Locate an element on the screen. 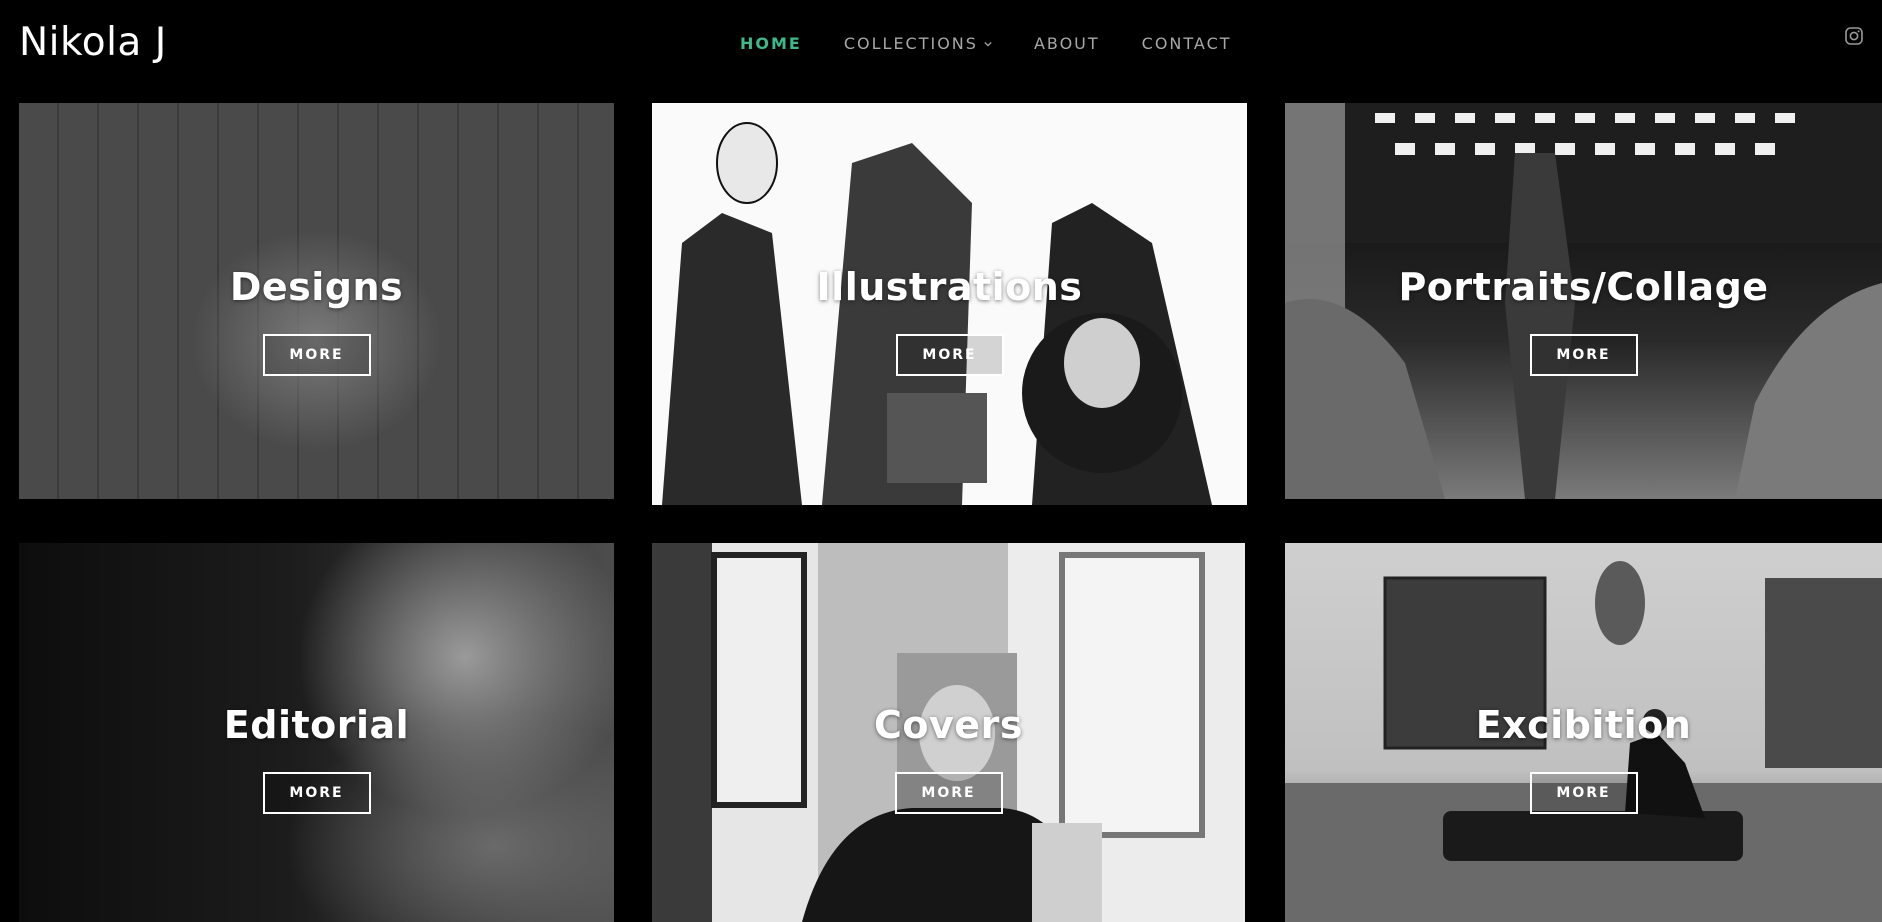 The image size is (1882, 922). nav-home: HOME is located at coordinates (771, 43).